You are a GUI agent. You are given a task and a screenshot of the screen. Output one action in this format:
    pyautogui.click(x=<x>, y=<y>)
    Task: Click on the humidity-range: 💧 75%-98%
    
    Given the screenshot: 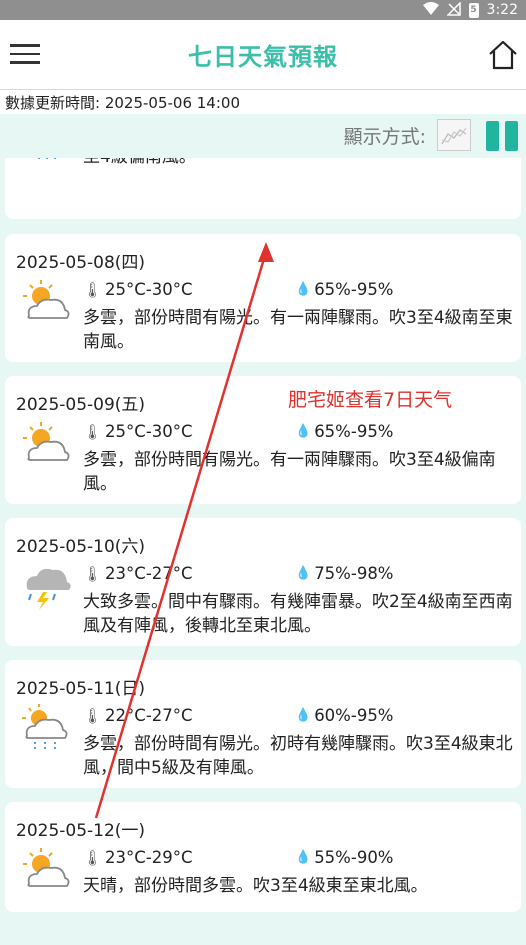 What is the action you would take?
    pyautogui.click(x=344, y=573)
    